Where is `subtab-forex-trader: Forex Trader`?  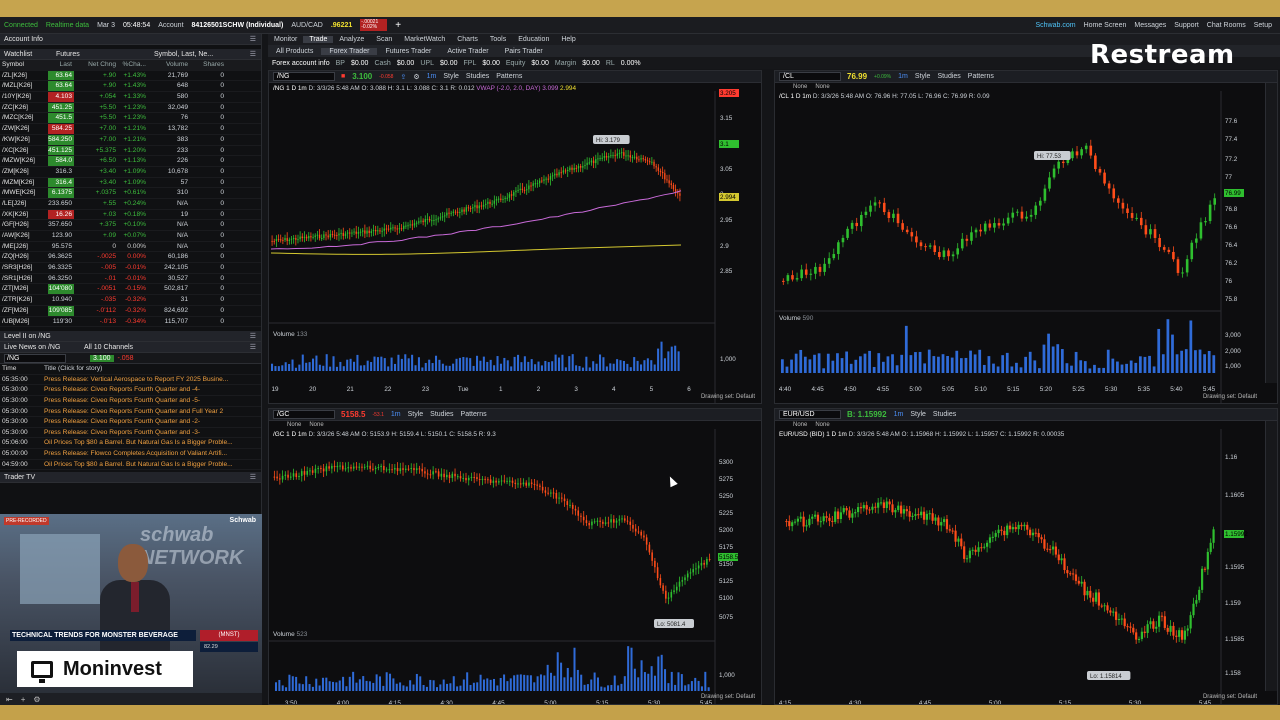
subtab-forex-trader: Forex Trader is located at coordinates (349, 51).